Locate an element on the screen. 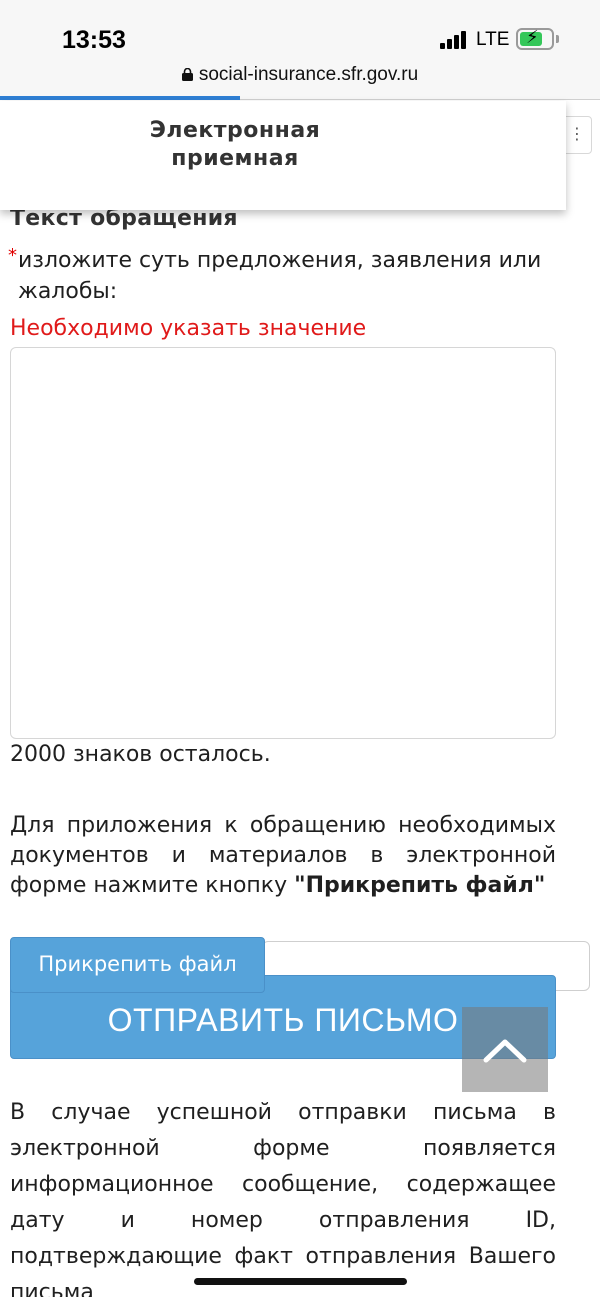 The width and height of the screenshot is (600, 1297). clock: 13:53 is located at coordinates (94, 40).